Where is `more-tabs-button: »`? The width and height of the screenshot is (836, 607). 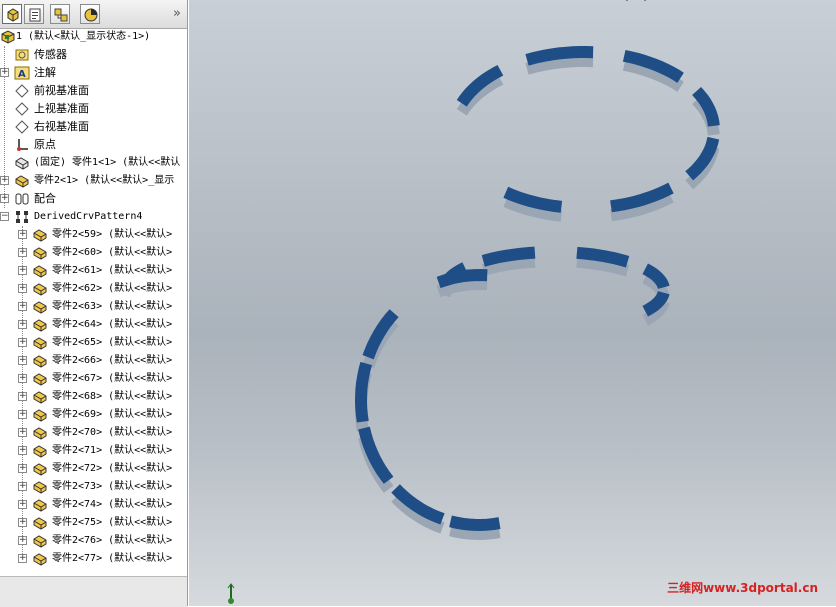 more-tabs-button: » is located at coordinates (177, 13).